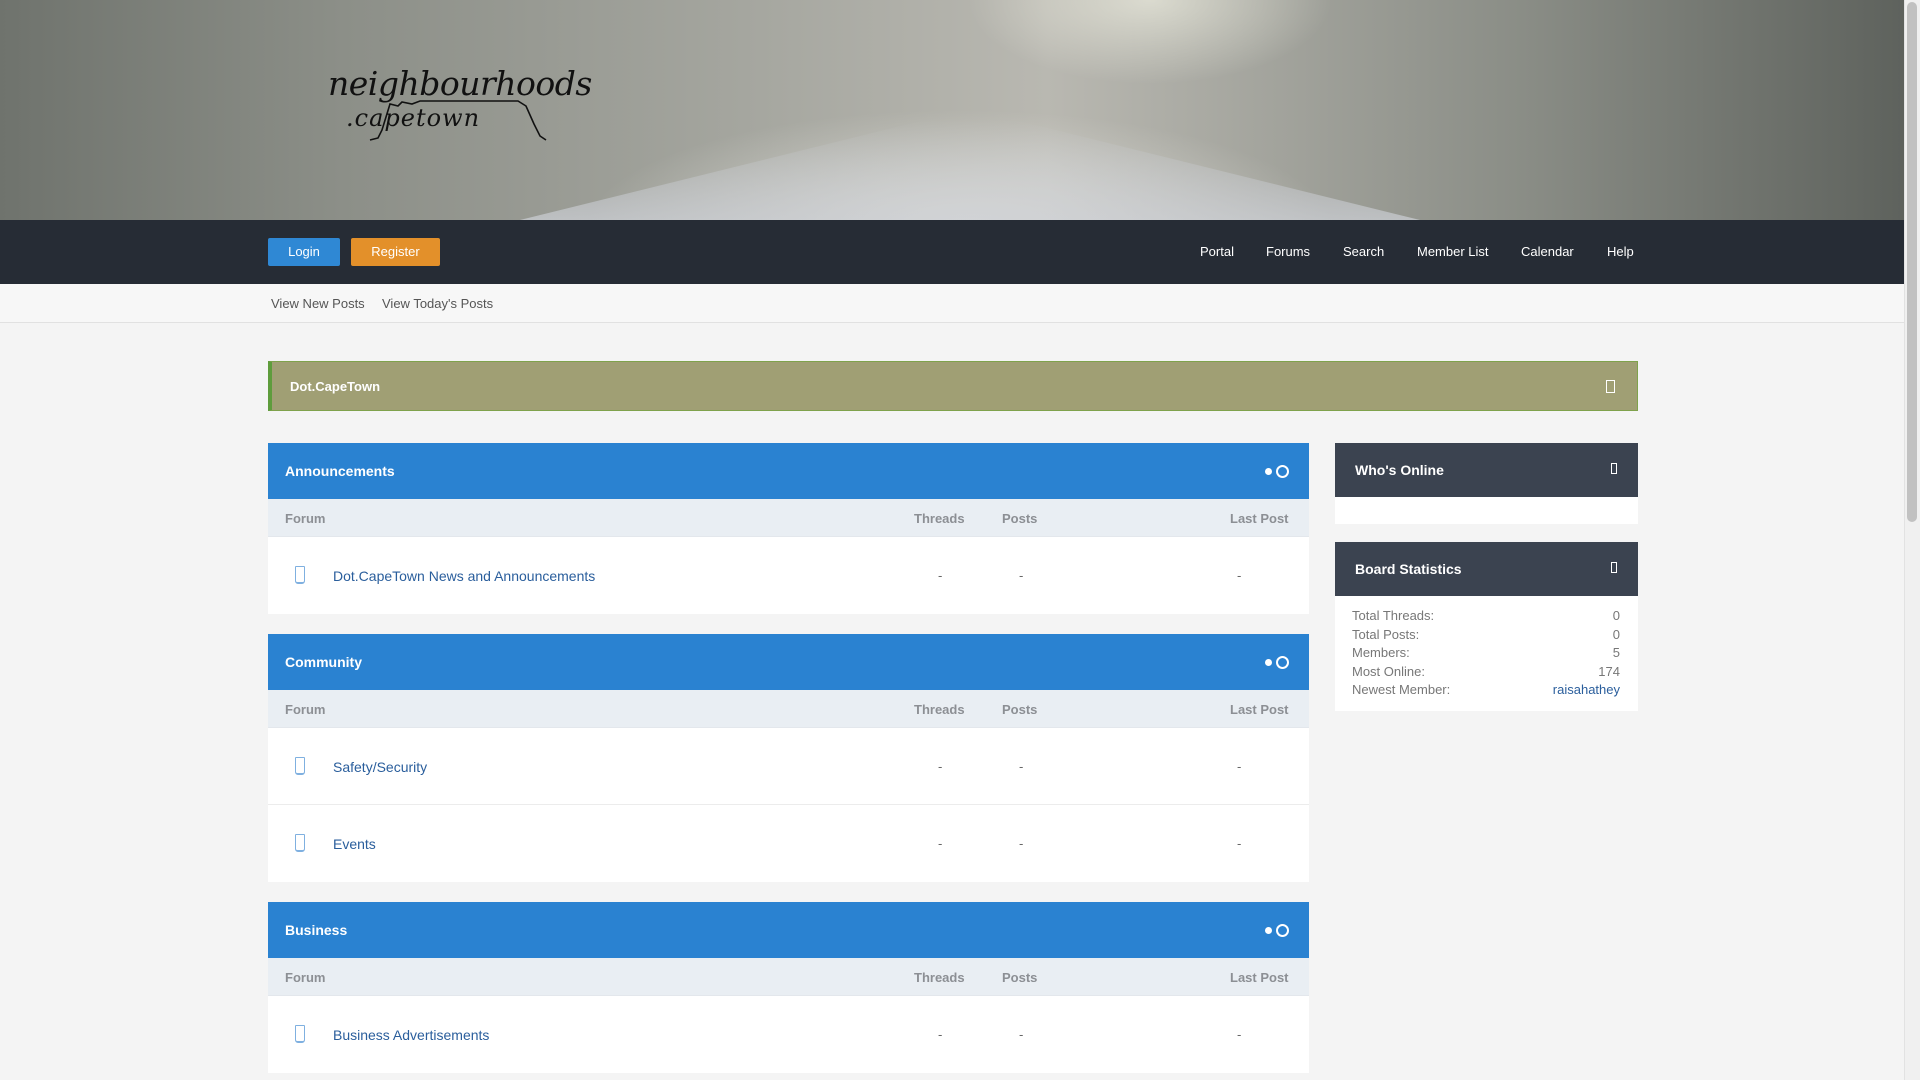  I want to click on nav-member-list: Member List, so click(1453, 252).